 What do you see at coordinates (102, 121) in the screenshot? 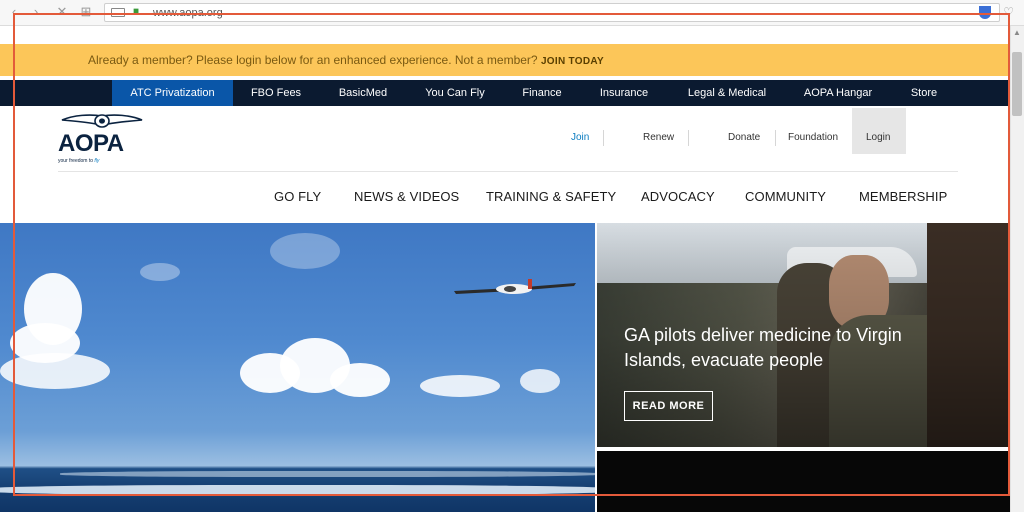
I see `wings-icon` at bounding box center [102, 121].